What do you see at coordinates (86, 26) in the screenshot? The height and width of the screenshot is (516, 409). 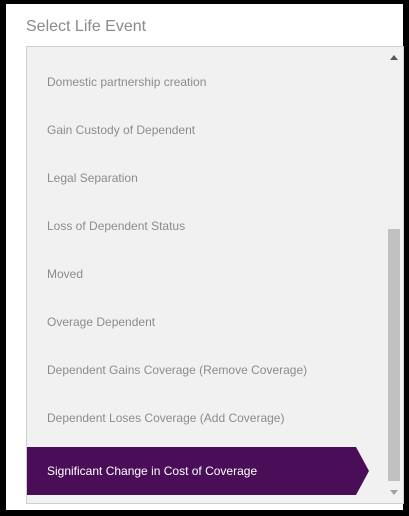 I see `select-life-event-title: Select Life Event` at bounding box center [86, 26].